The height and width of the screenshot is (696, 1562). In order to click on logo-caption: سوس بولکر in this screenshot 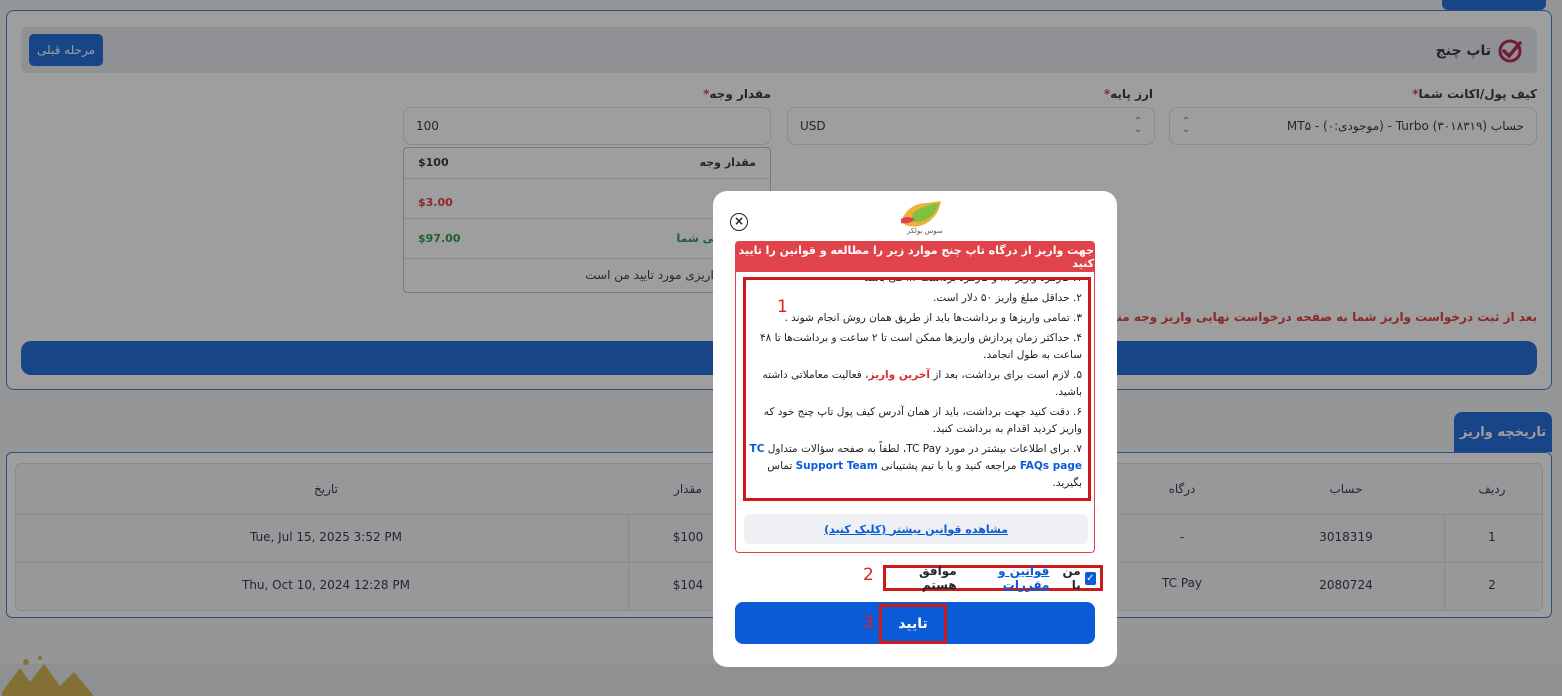, I will do `click(925, 231)`.